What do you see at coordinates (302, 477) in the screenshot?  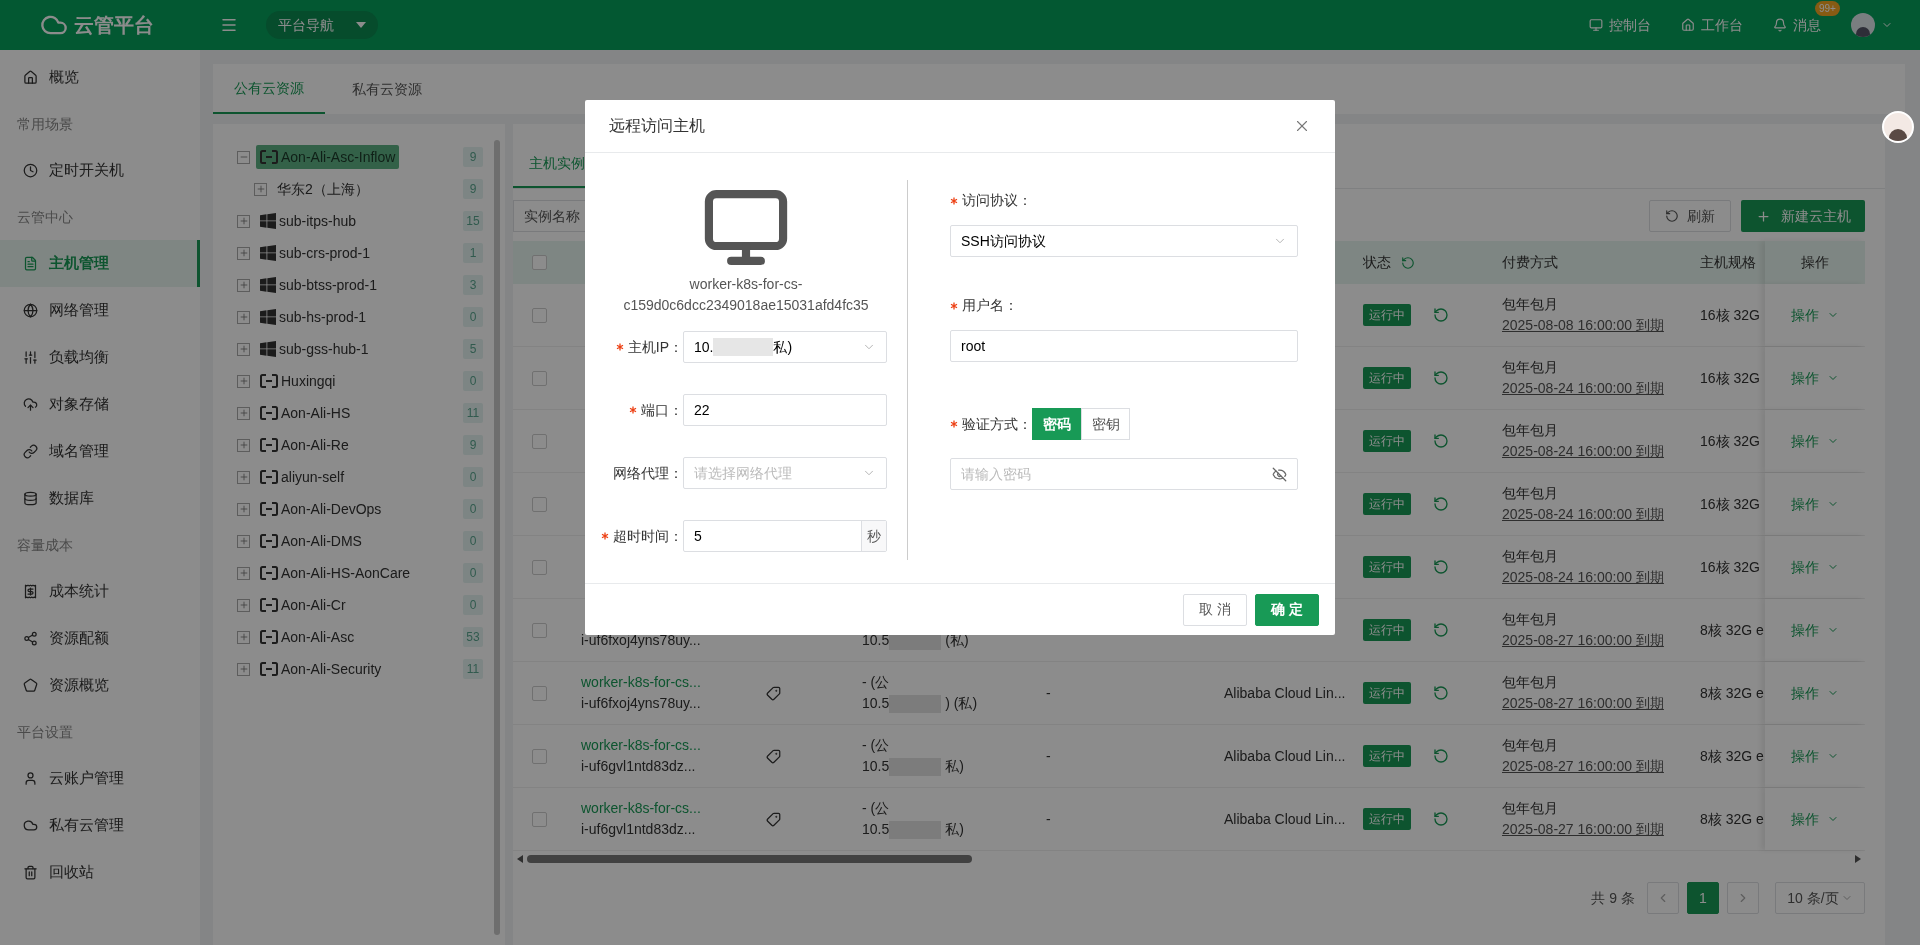 I see `tree-node: aliyun-self` at bounding box center [302, 477].